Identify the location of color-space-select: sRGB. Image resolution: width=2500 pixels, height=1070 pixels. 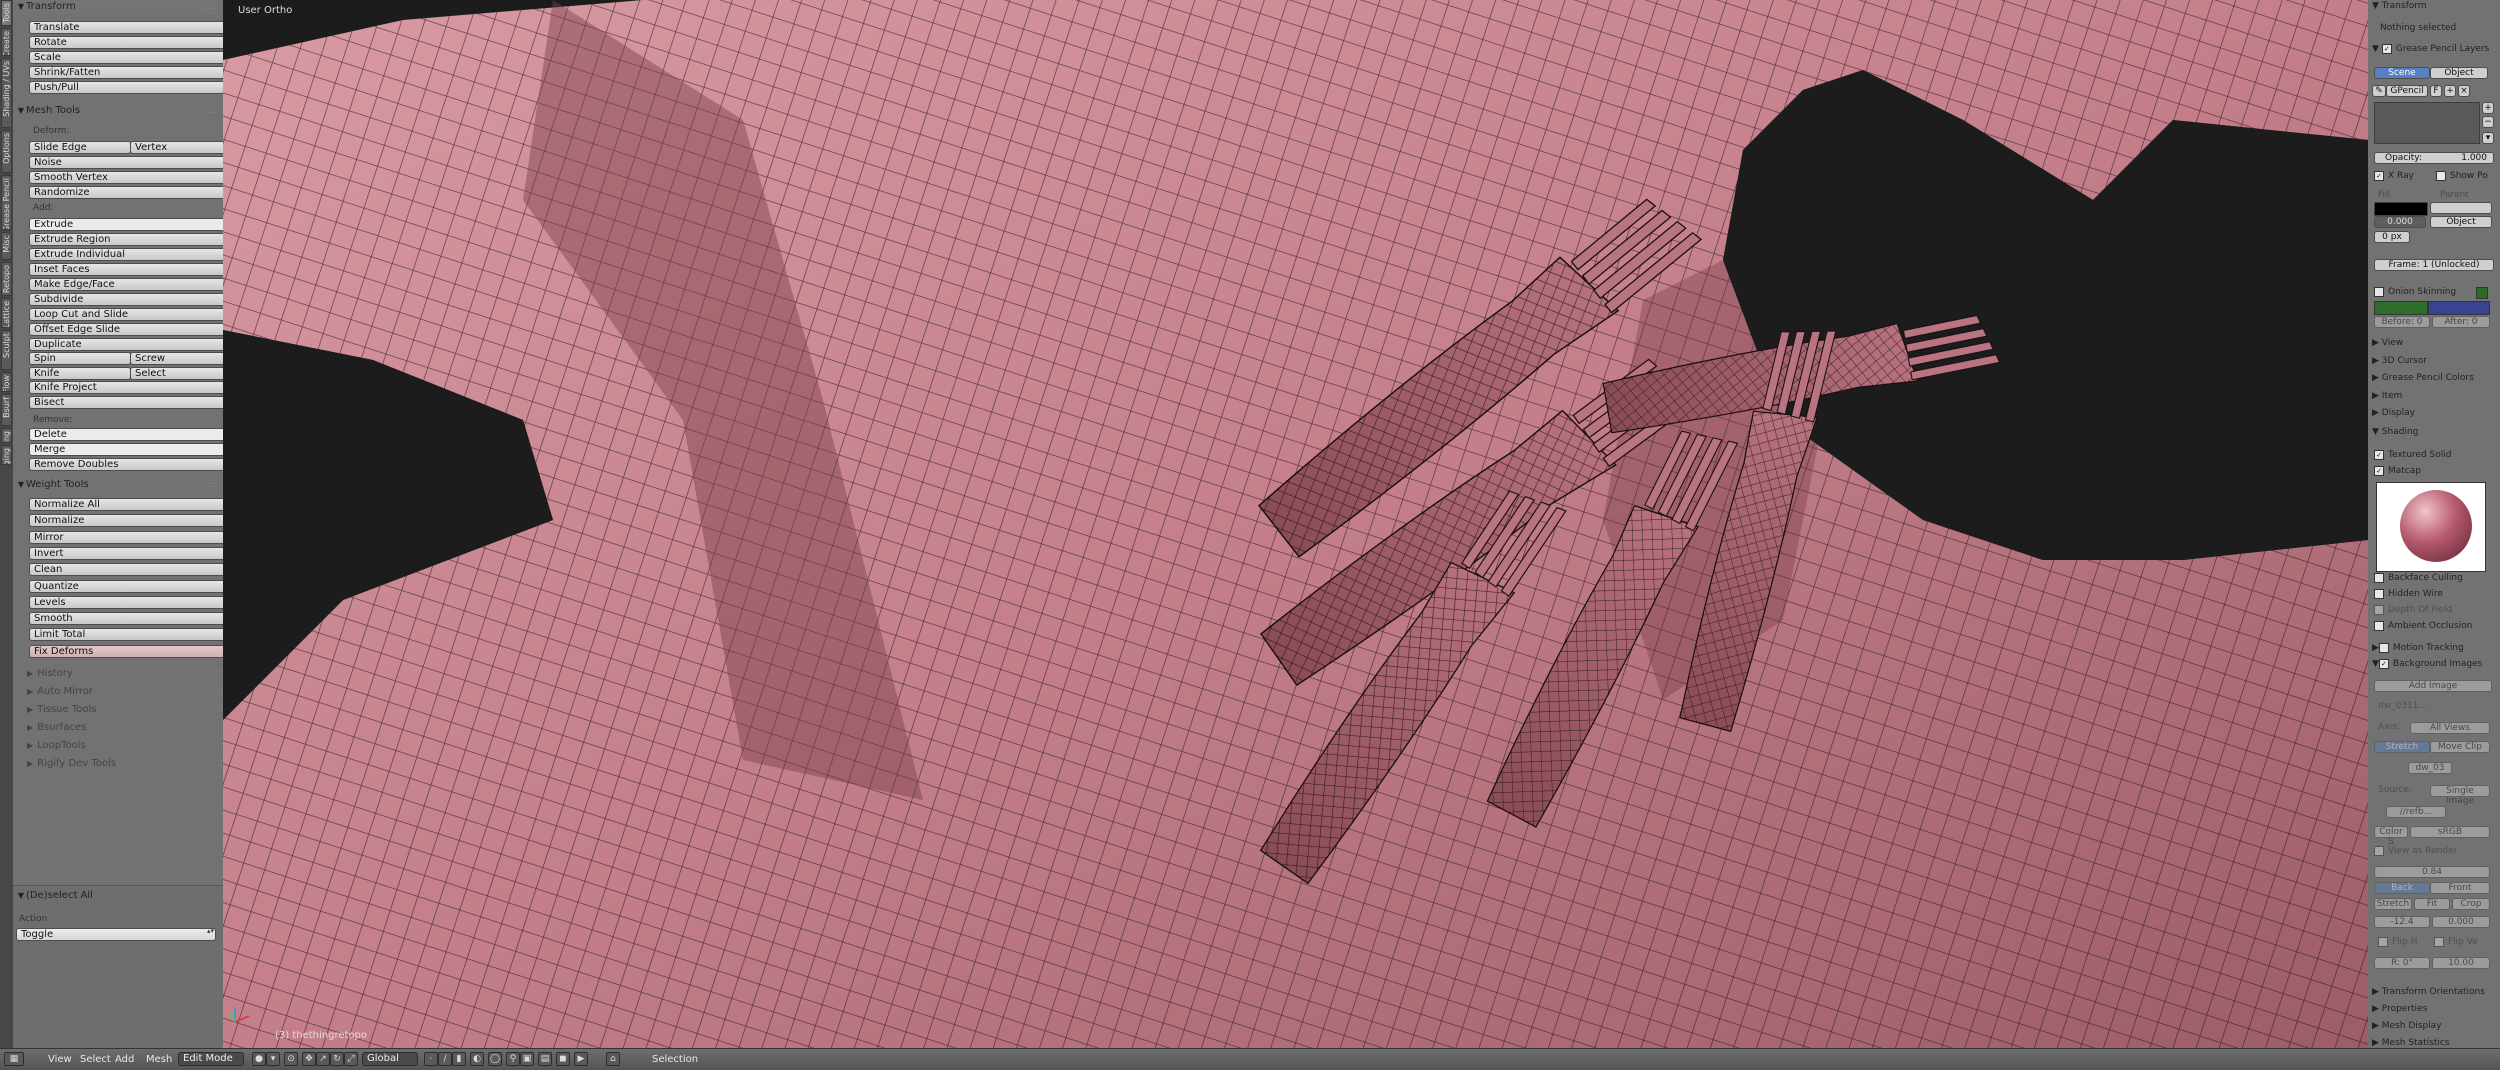
(2450, 832).